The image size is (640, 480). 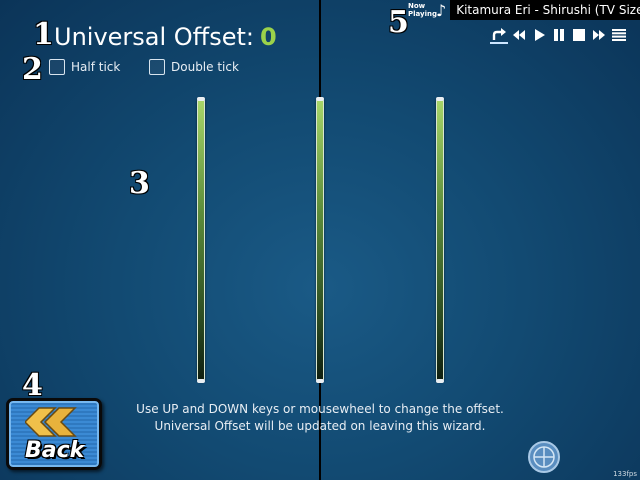 What do you see at coordinates (544, 457) in the screenshot?
I see `globe-icon` at bounding box center [544, 457].